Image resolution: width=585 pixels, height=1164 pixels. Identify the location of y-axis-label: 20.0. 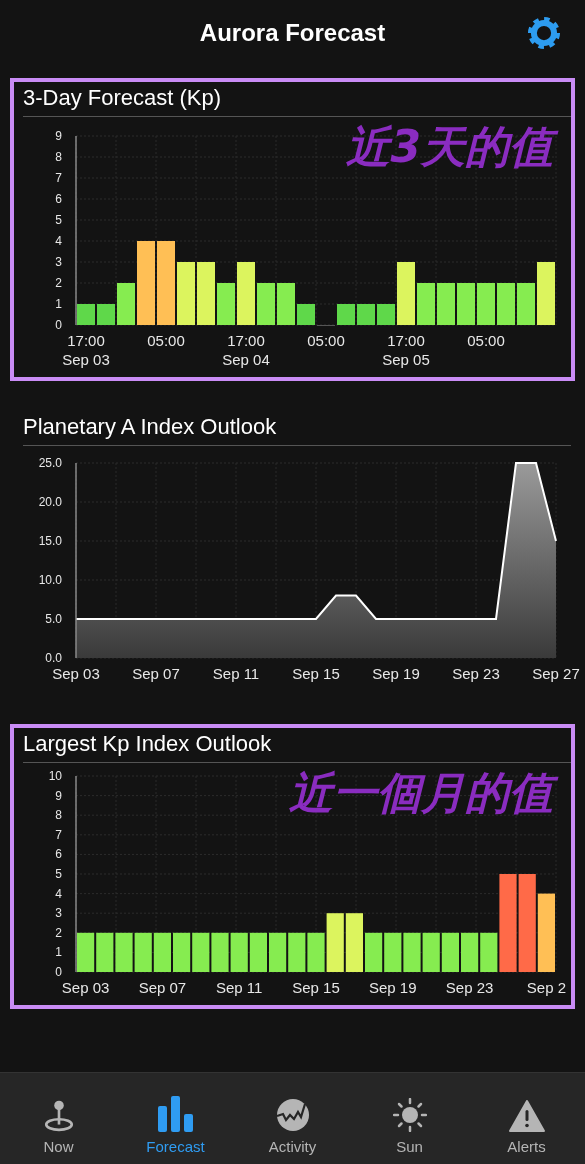
(50, 502).